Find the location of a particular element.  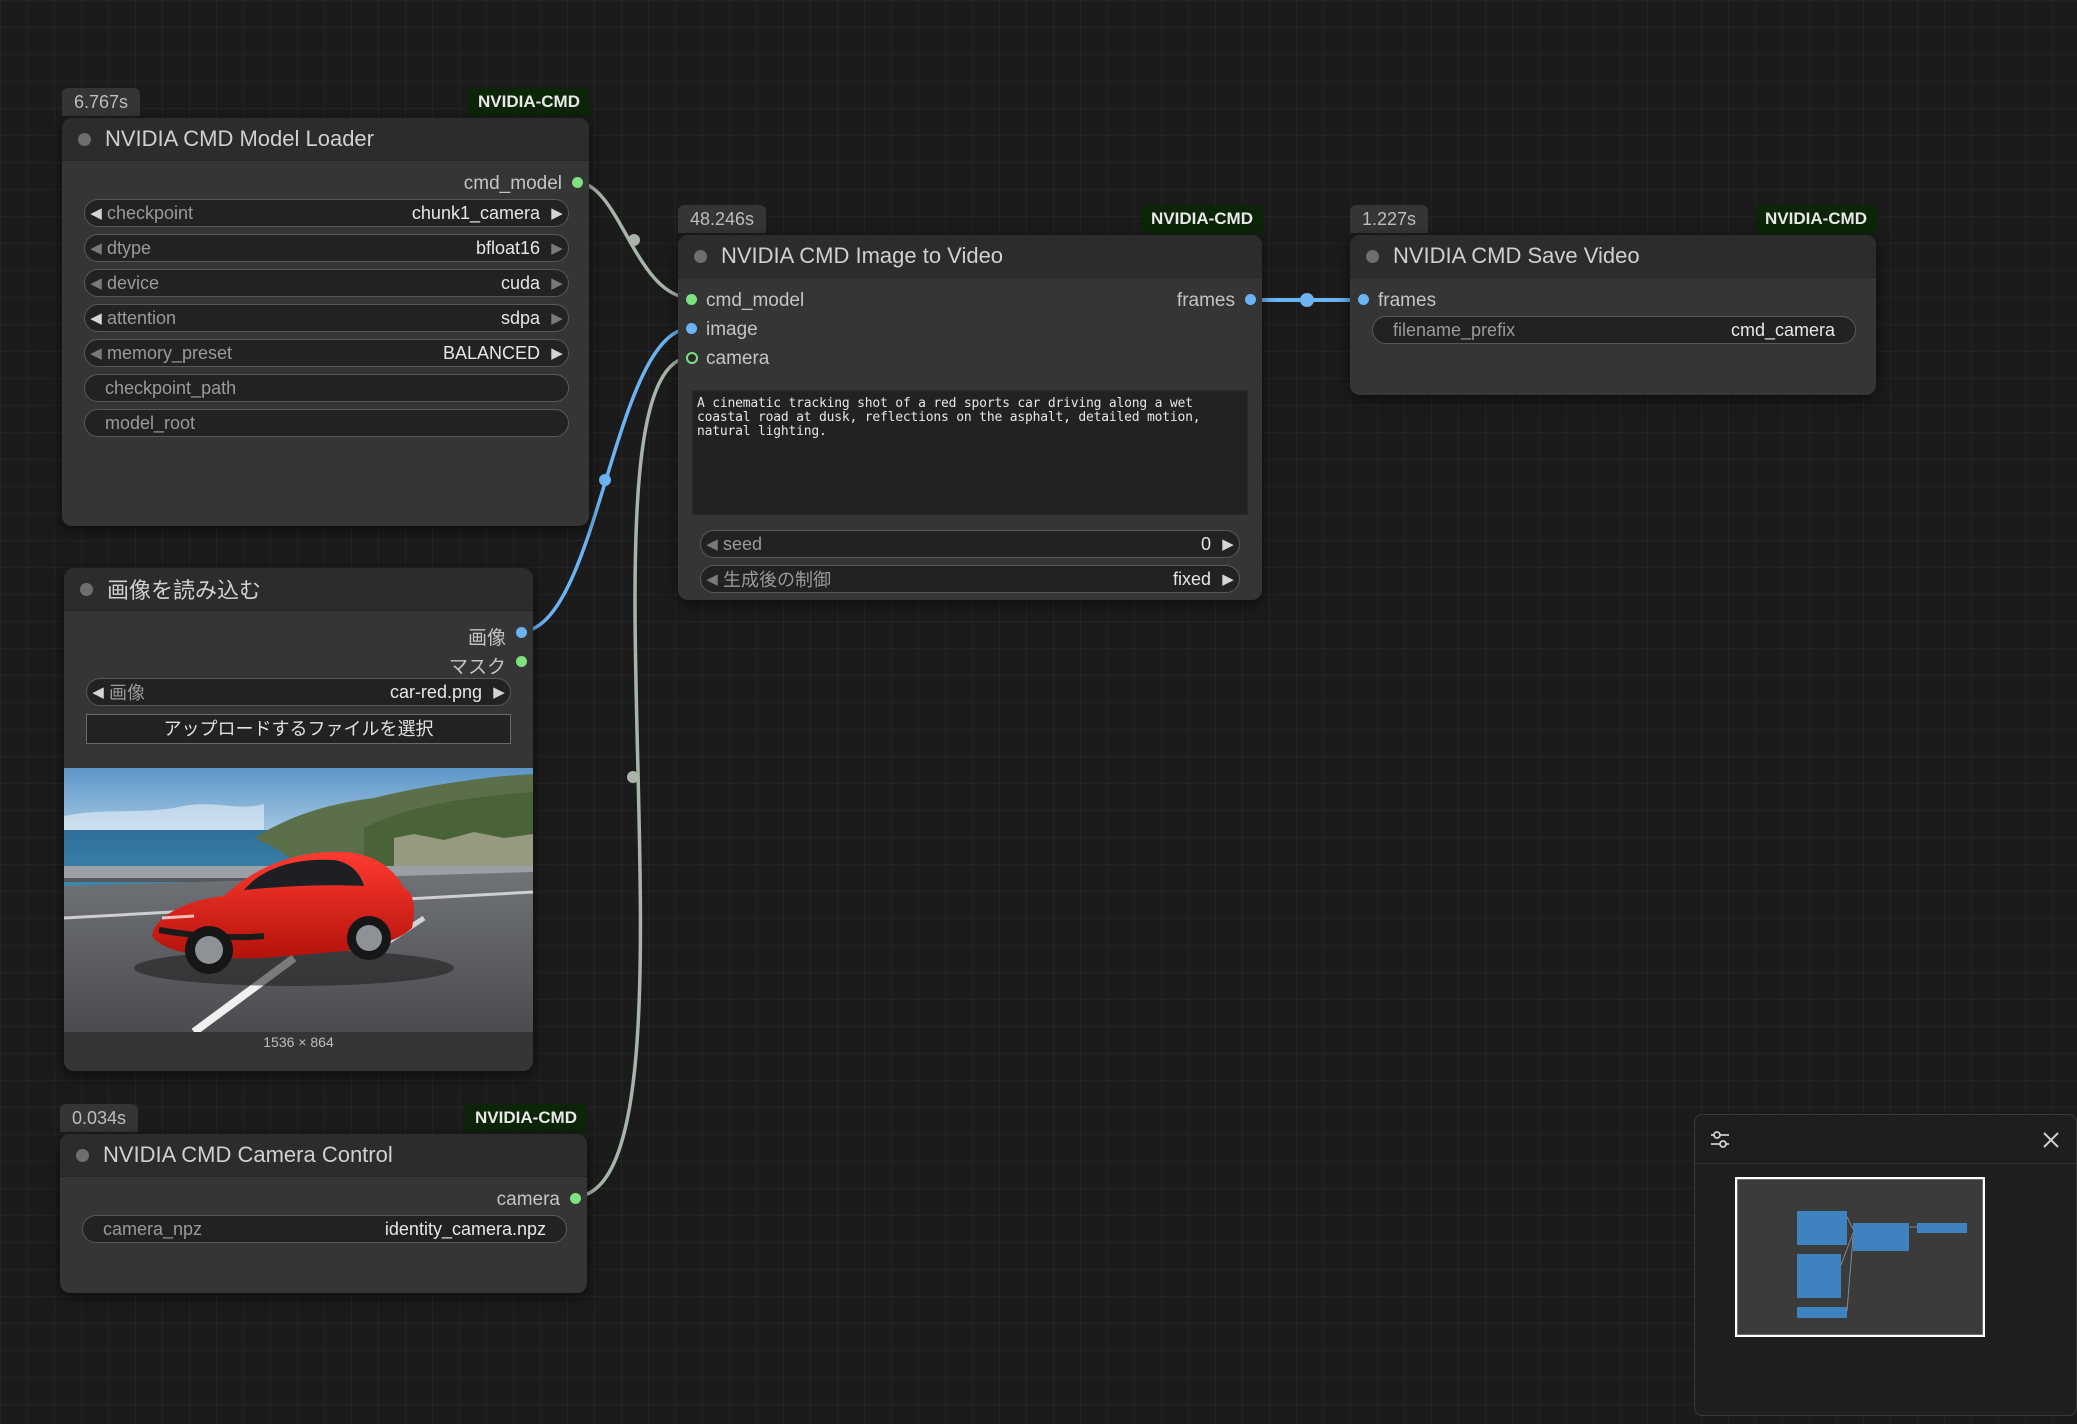

node-title: NVIDIA CMD Model Loader is located at coordinates (239, 138).